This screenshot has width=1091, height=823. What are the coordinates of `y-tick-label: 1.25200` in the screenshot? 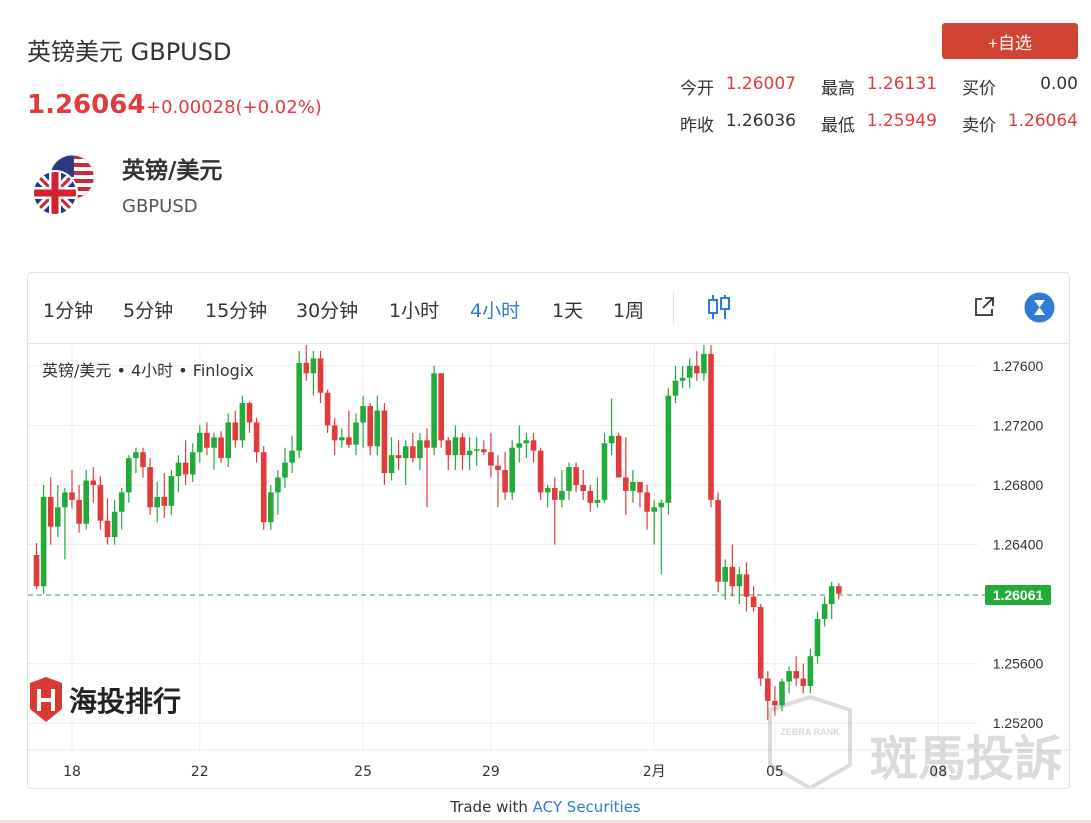 It's located at (1018, 723).